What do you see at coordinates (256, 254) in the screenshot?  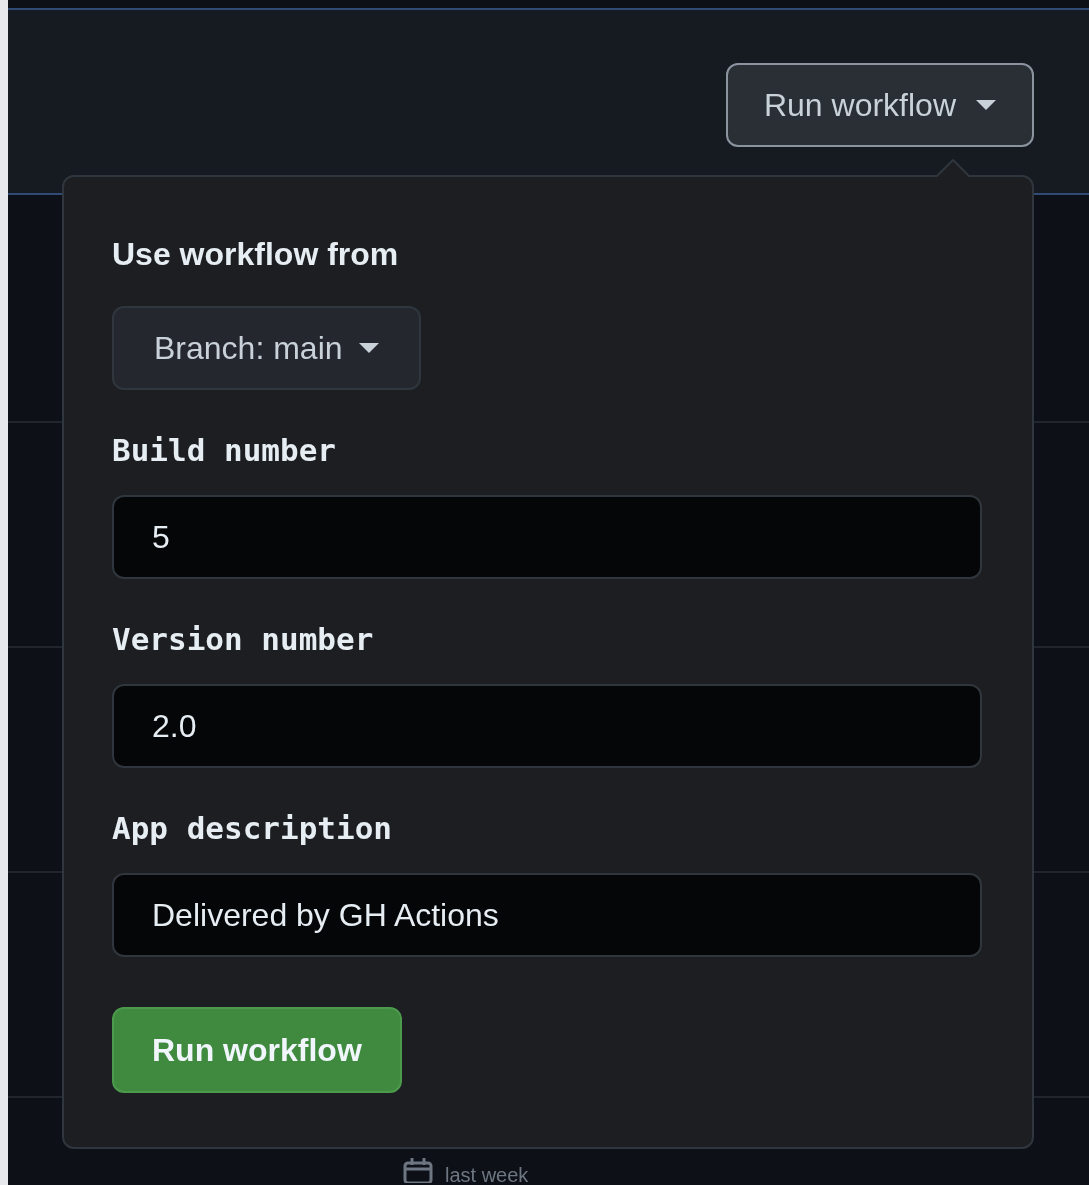 I see `section-title: Use workflow from` at bounding box center [256, 254].